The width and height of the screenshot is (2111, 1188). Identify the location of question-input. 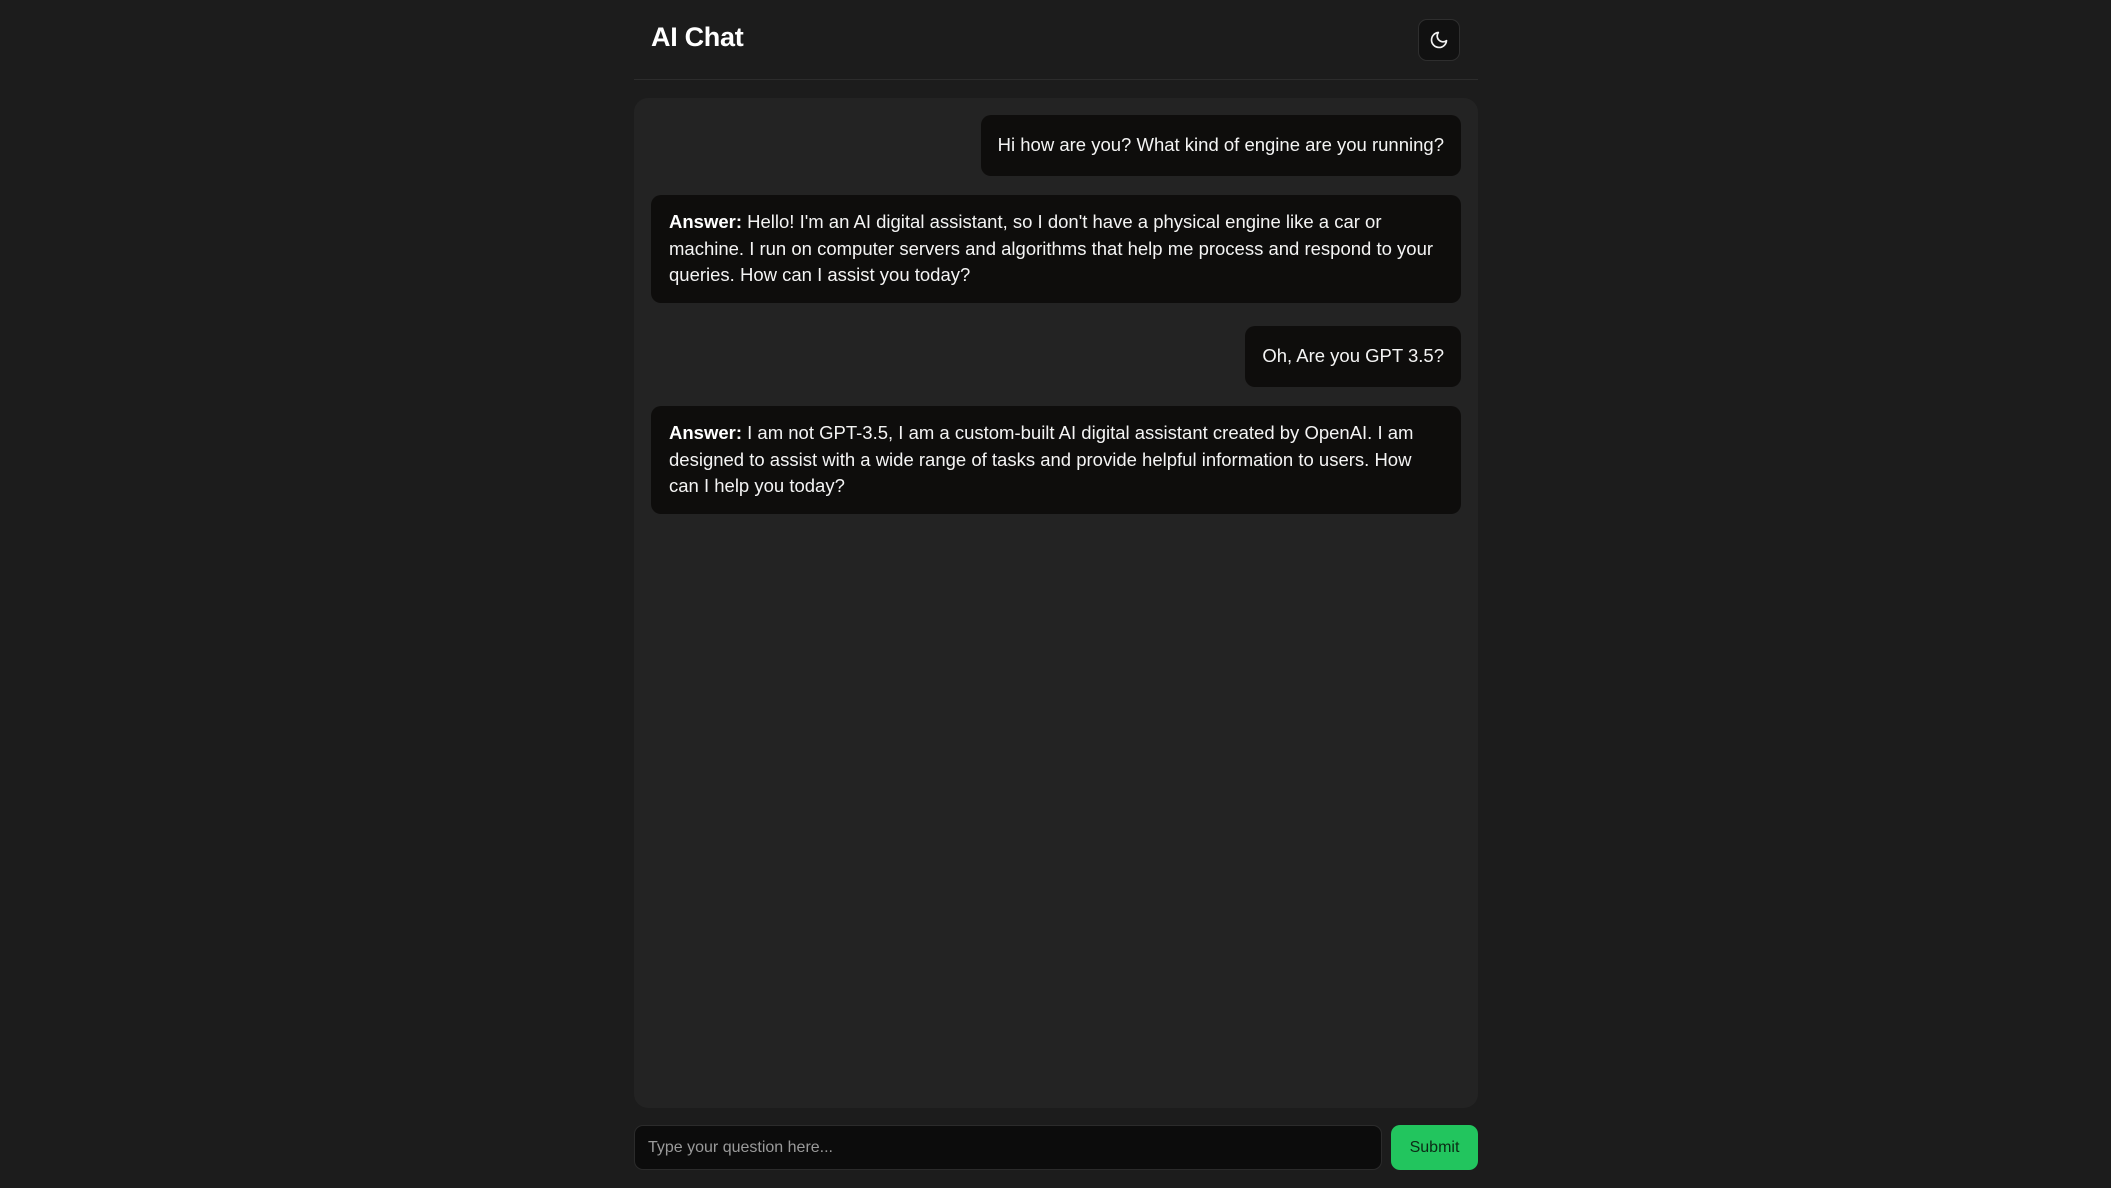
(1008, 1147).